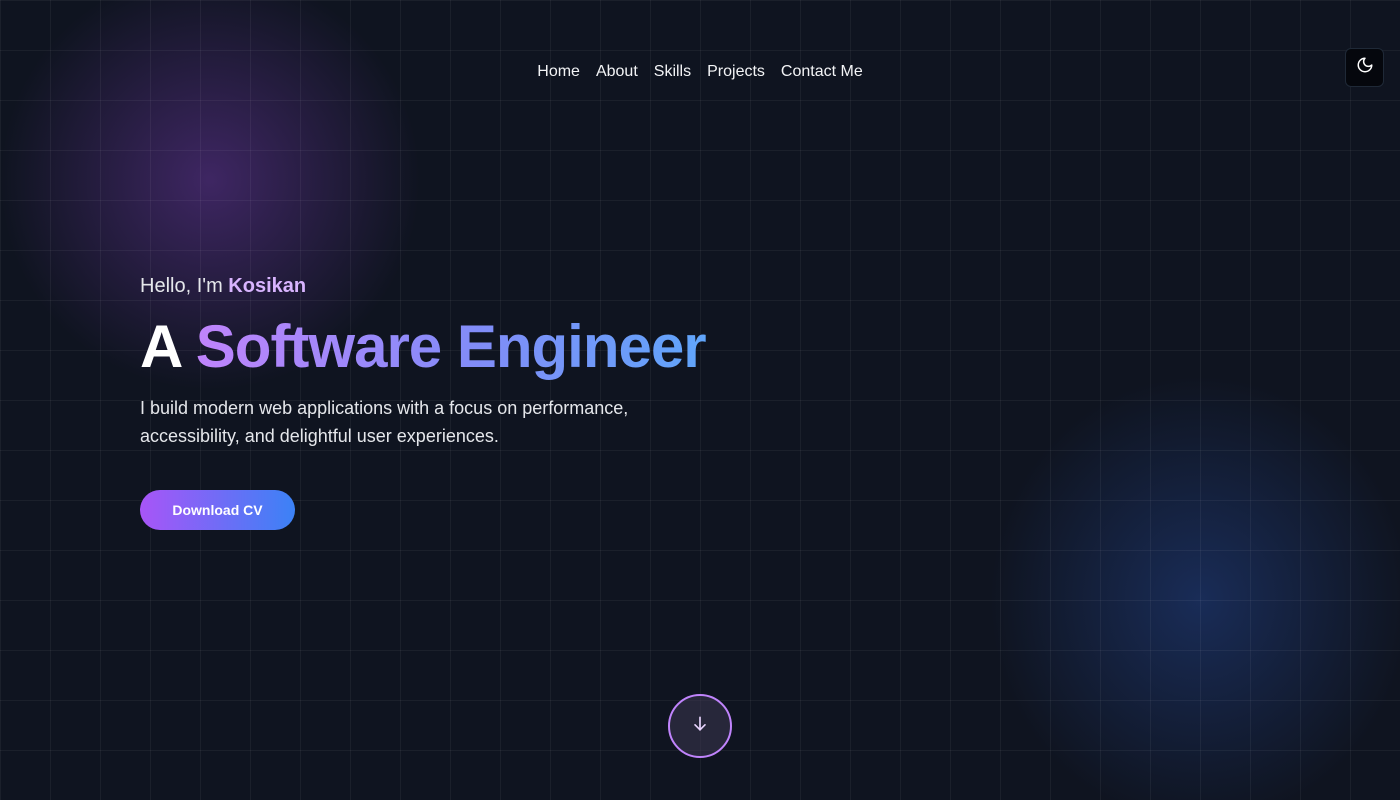 This screenshot has height=800, width=1400. I want to click on moon-icon, so click(1365, 67).